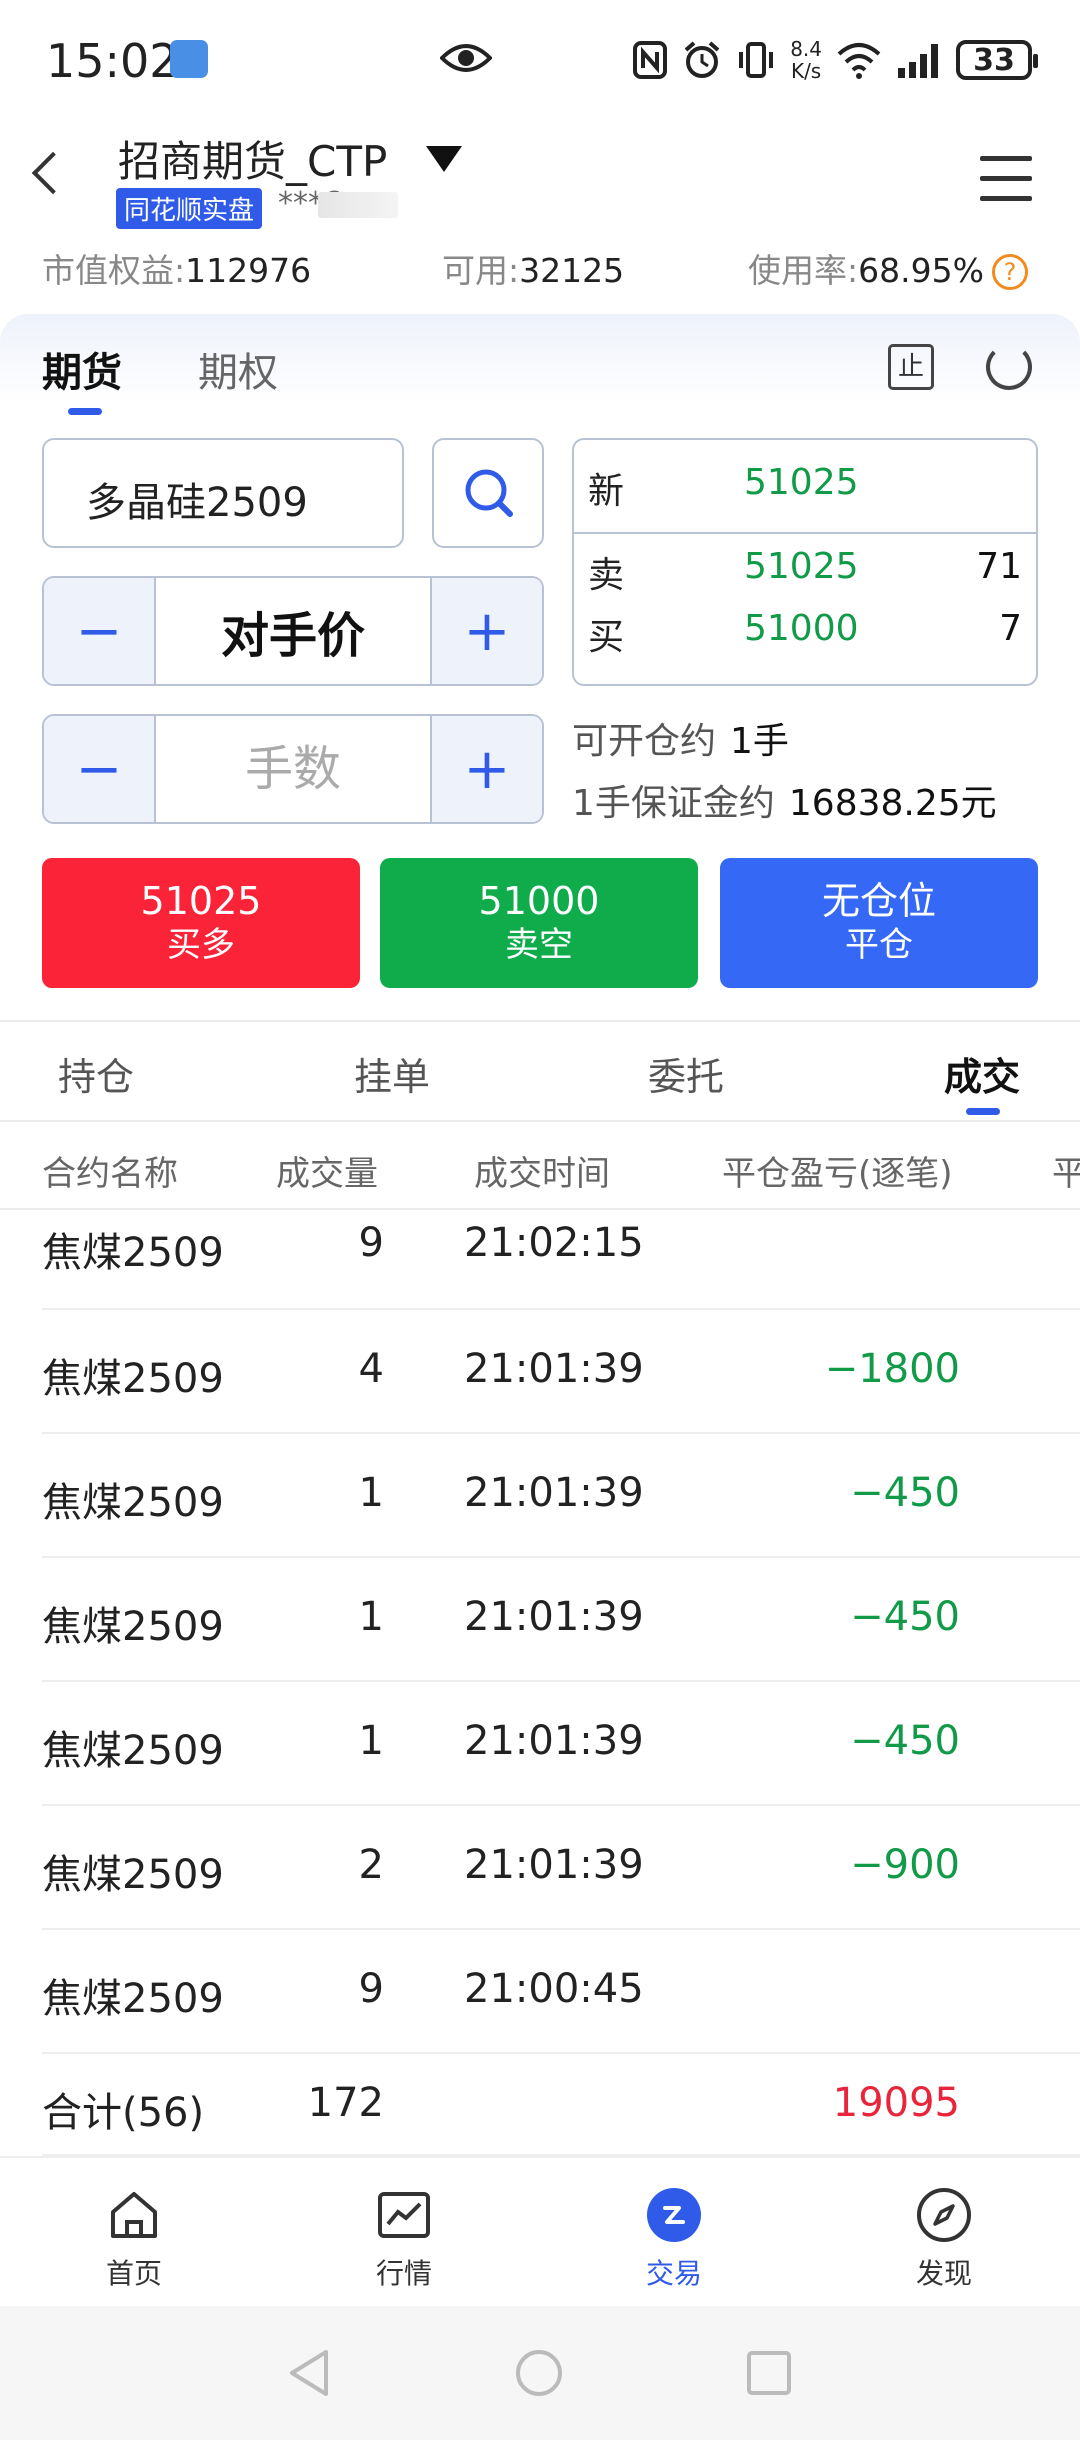 This screenshot has height=2440, width=1080. What do you see at coordinates (540, 178) in the screenshot?
I see `app-header: 招商期货_CTP 同花顺实盘 ***6` at bounding box center [540, 178].